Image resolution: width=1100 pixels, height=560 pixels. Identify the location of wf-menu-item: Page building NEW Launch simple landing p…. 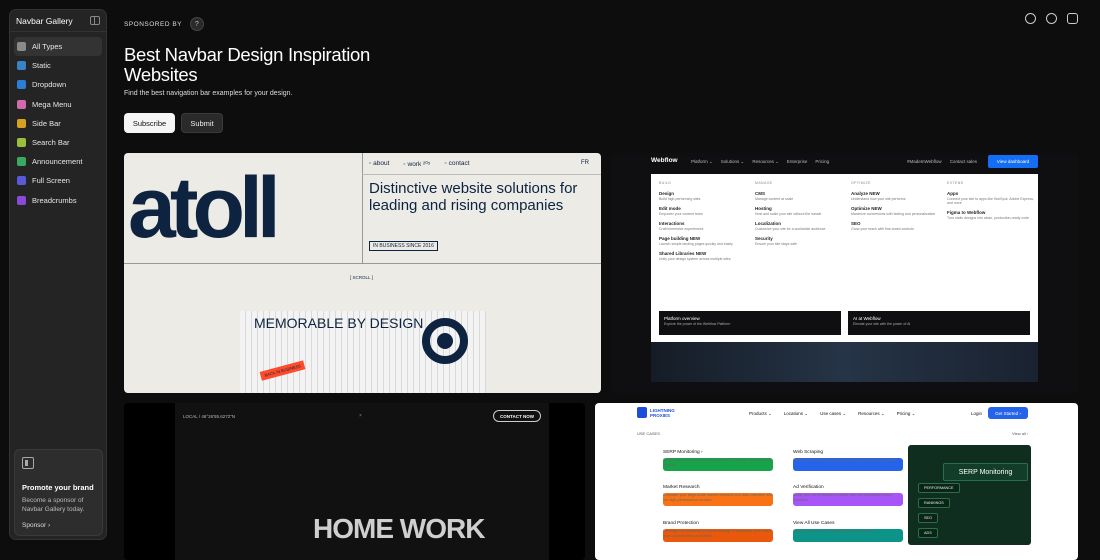
(704, 241).